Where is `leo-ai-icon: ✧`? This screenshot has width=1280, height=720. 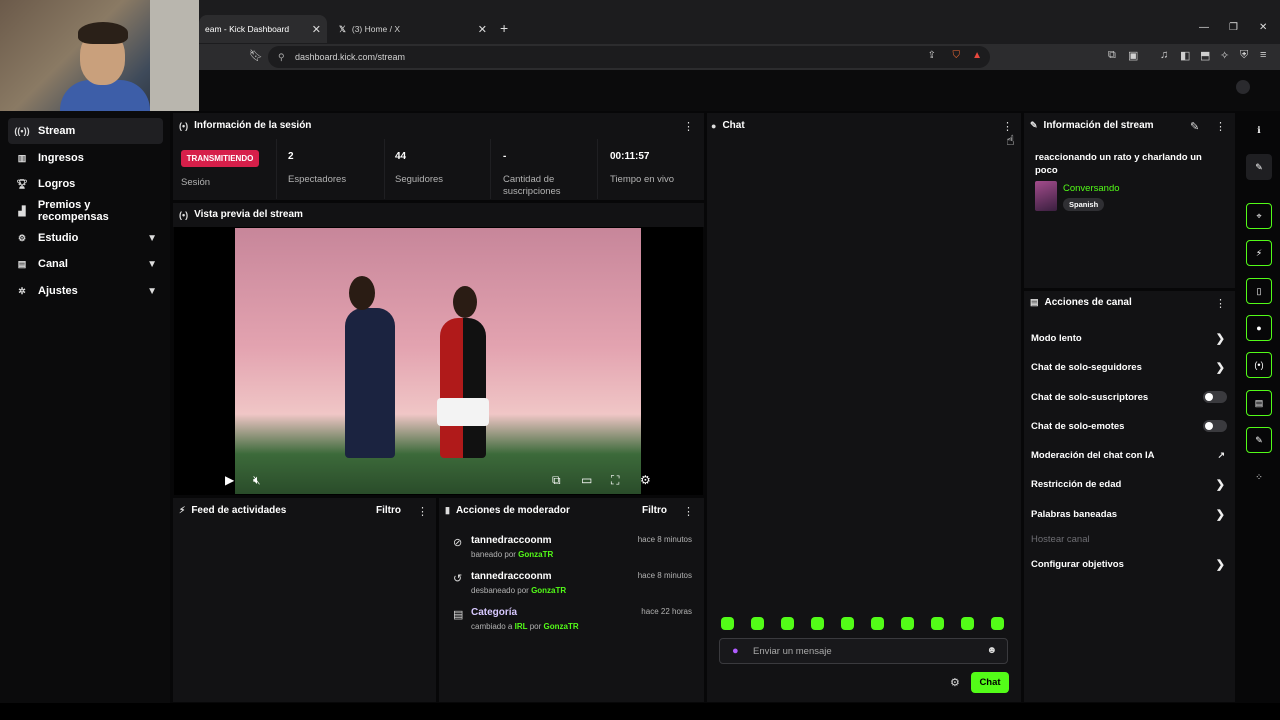 leo-ai-icon: ✧ is located at coordinates (1224, 55).